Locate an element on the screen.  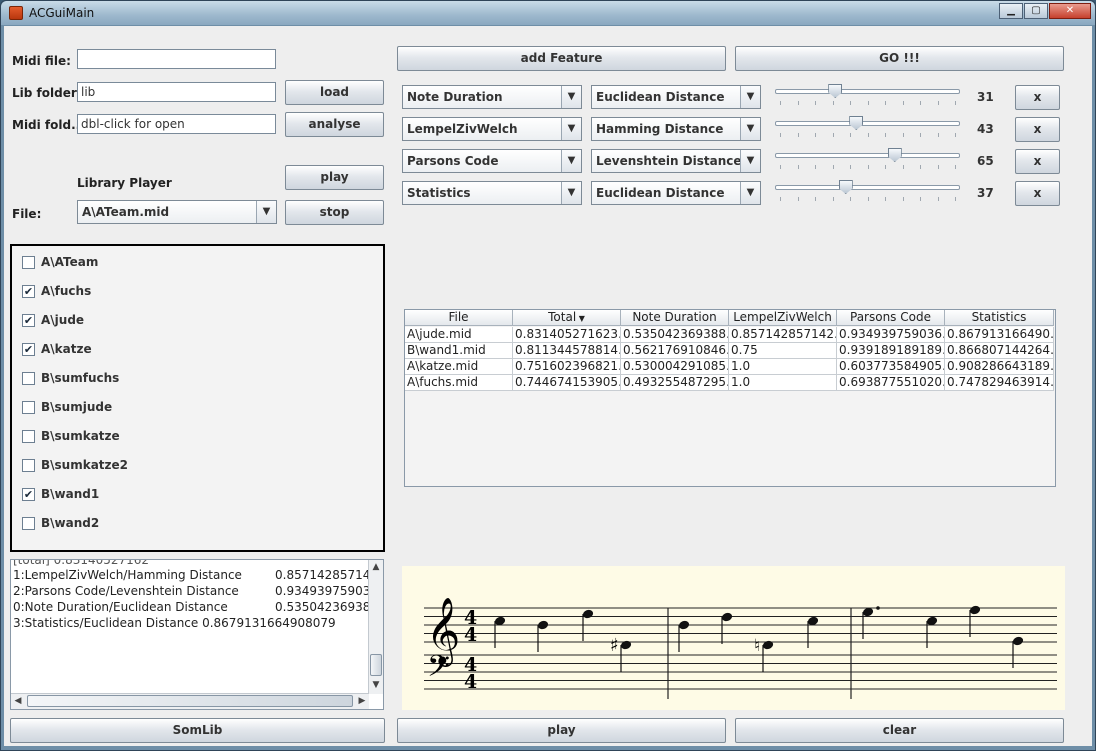
table-header: Total ▼ is located at coordinates (567, 318).